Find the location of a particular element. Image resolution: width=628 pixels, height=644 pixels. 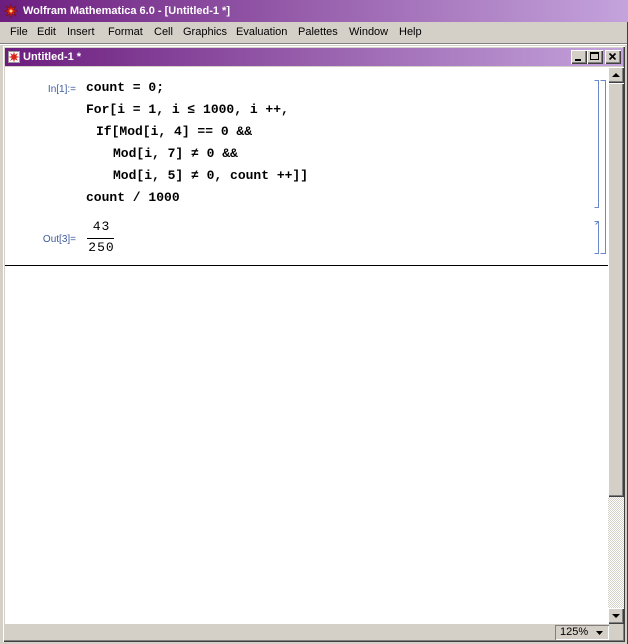

notebook-icon is located at coordinates (14, 57).